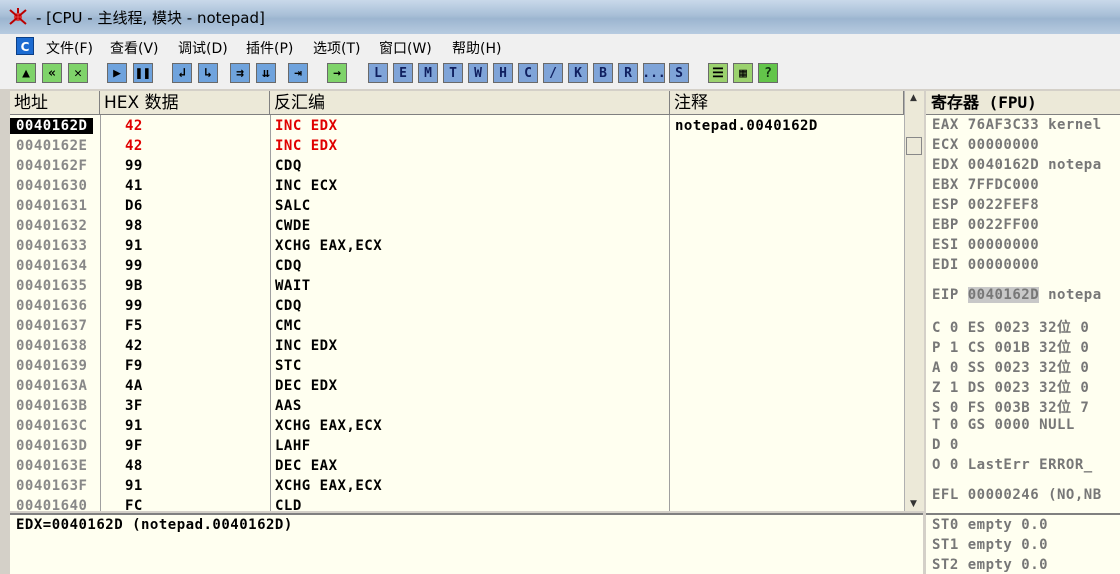  Describe the element at coordinates (18, 17) in the screenshot. I see `app-bug-icon` at that location.